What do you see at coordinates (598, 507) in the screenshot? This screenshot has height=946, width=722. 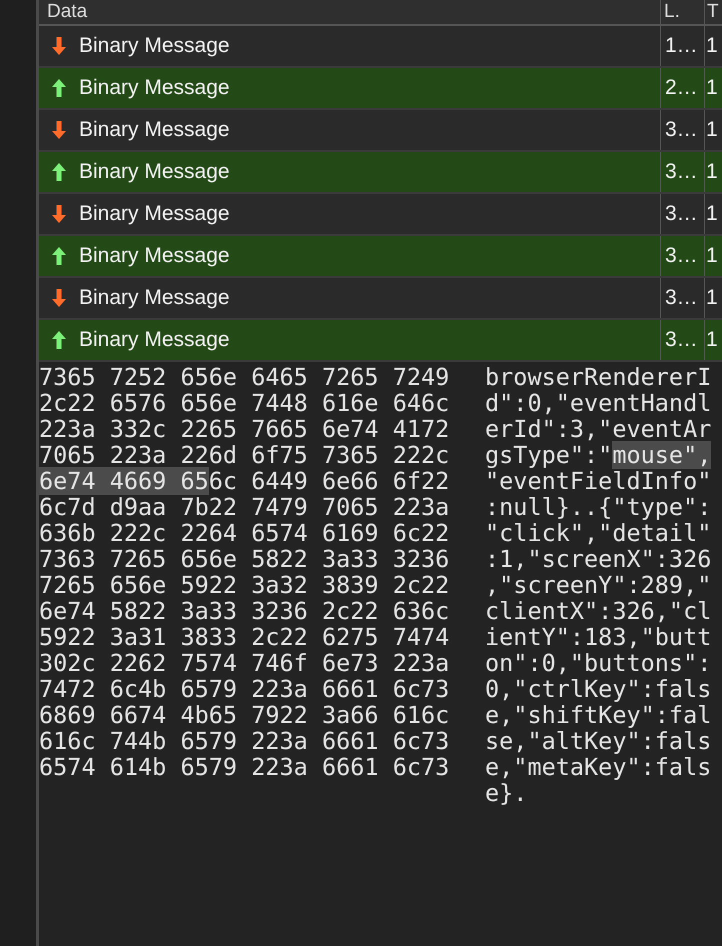 I see `text-line: :null}..{"type":` at bounding box center [598, 507].